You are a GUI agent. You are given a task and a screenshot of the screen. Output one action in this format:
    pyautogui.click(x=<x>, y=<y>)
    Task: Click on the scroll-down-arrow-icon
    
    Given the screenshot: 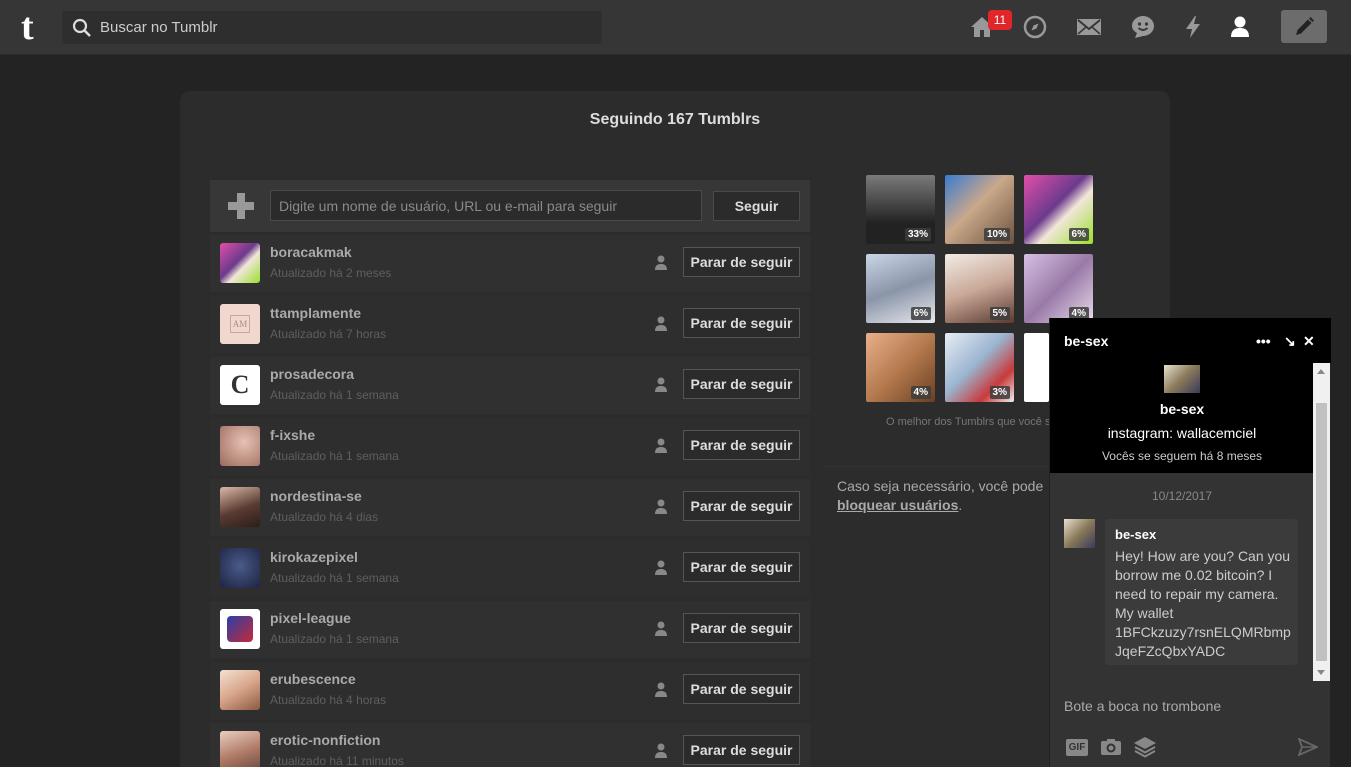 What is the action you would take?
    pyautogui.click(x=1321, y=672)
    